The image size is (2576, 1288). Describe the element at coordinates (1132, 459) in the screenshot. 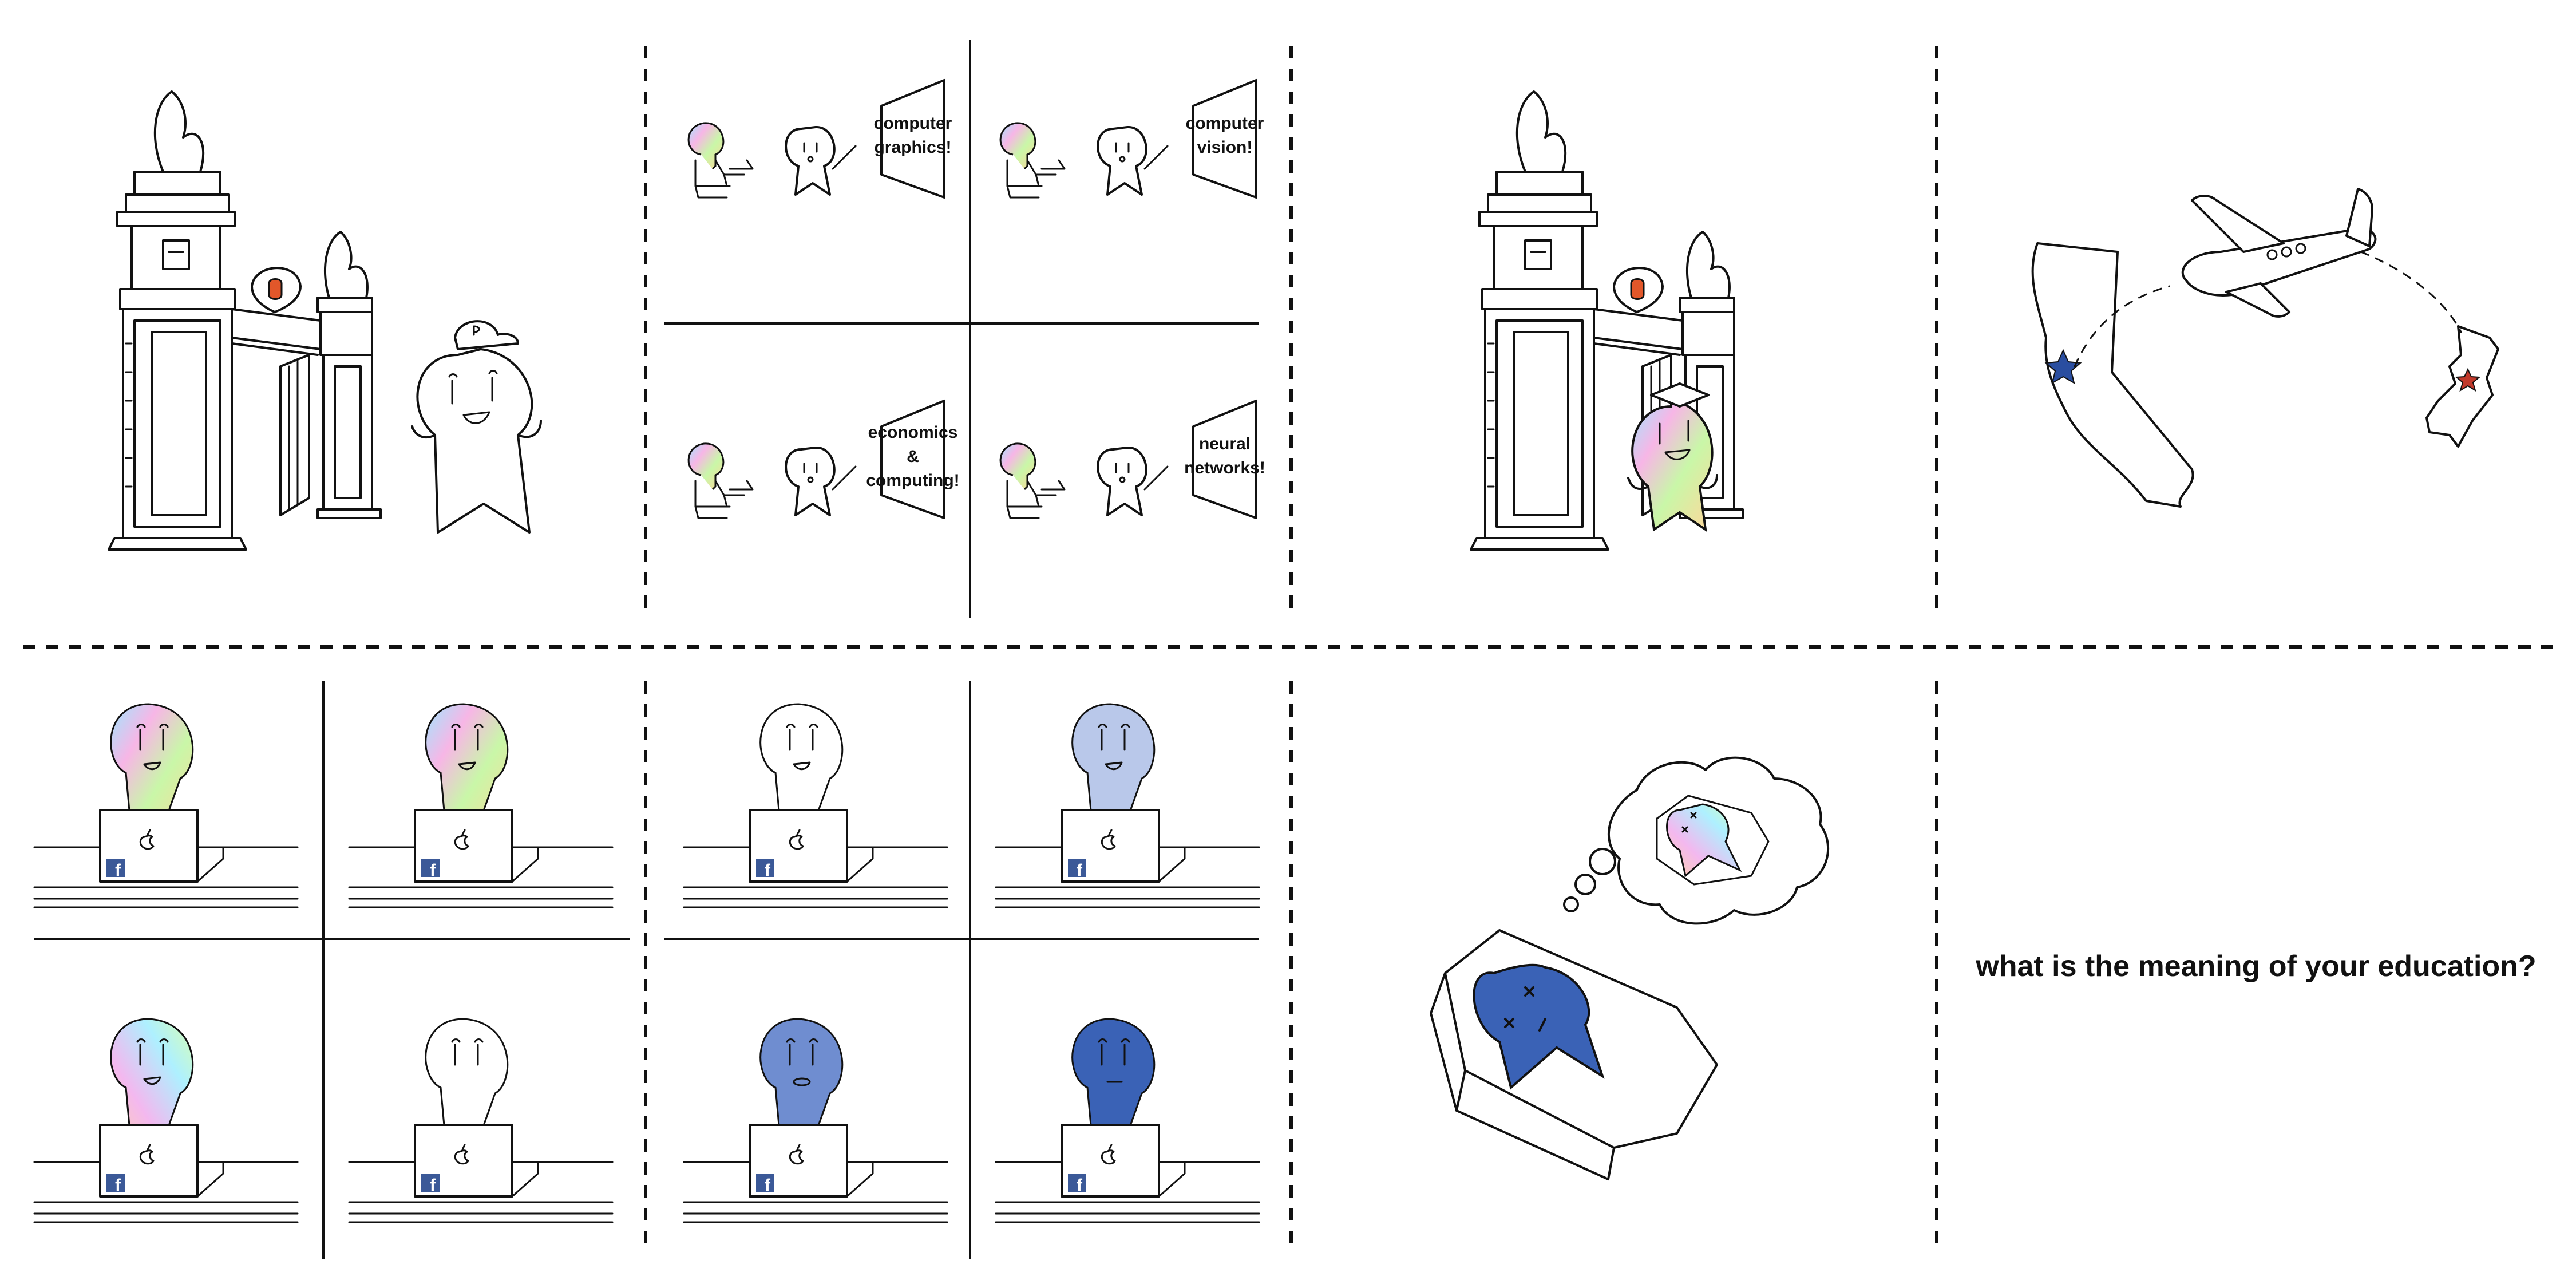

I see `lecture-scene: neural networks!` at that location.